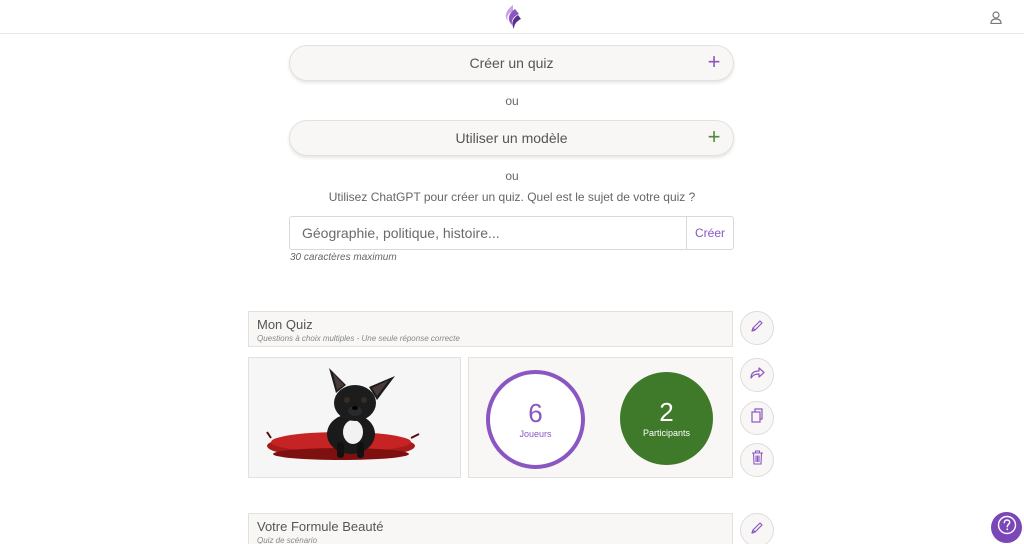  Describe the element at coordinates (354, 417) in the screenshot. I see `quiz-cover-image` at that location.